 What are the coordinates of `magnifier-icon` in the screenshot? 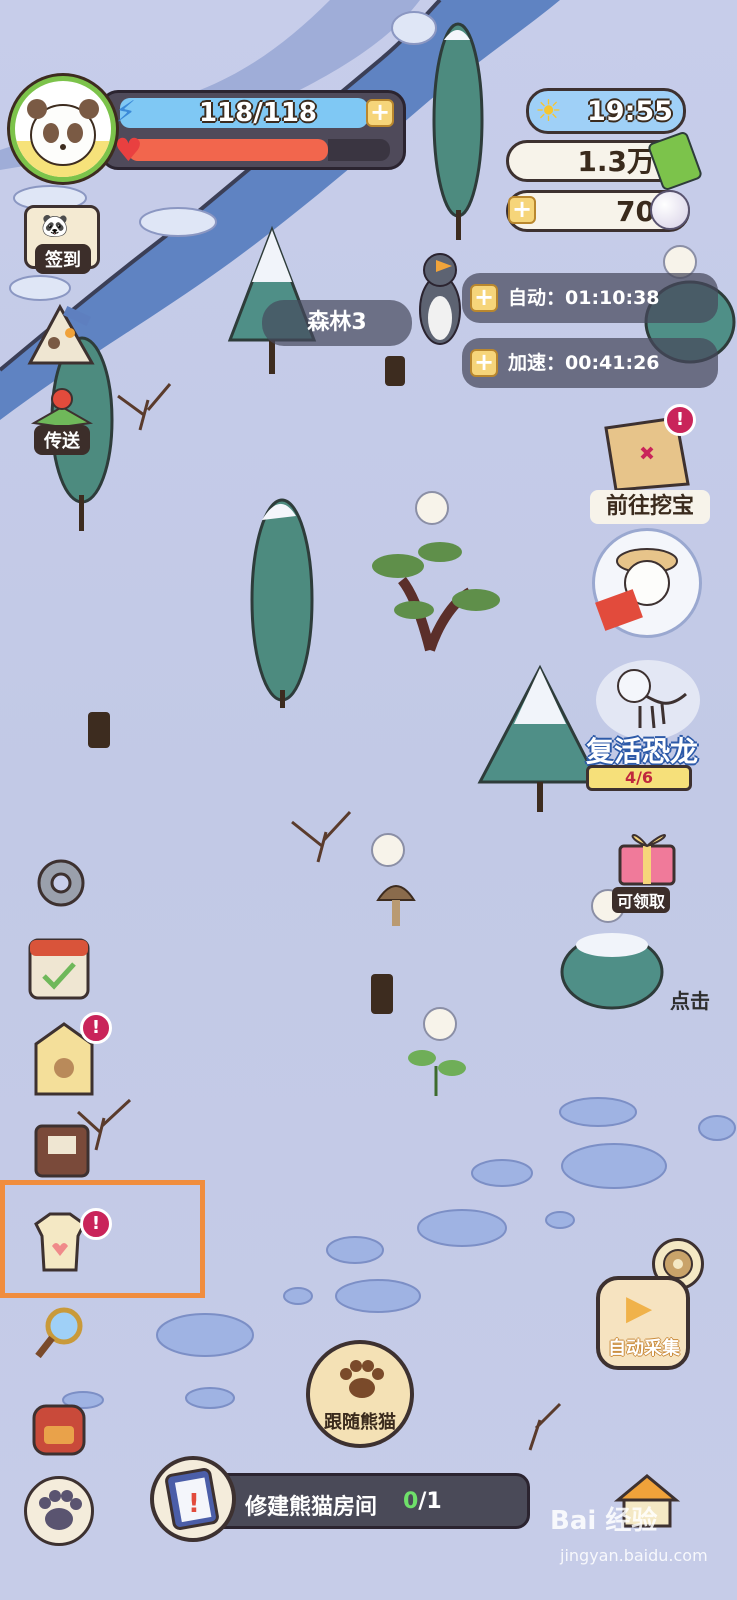 It's located at (59, 1333).